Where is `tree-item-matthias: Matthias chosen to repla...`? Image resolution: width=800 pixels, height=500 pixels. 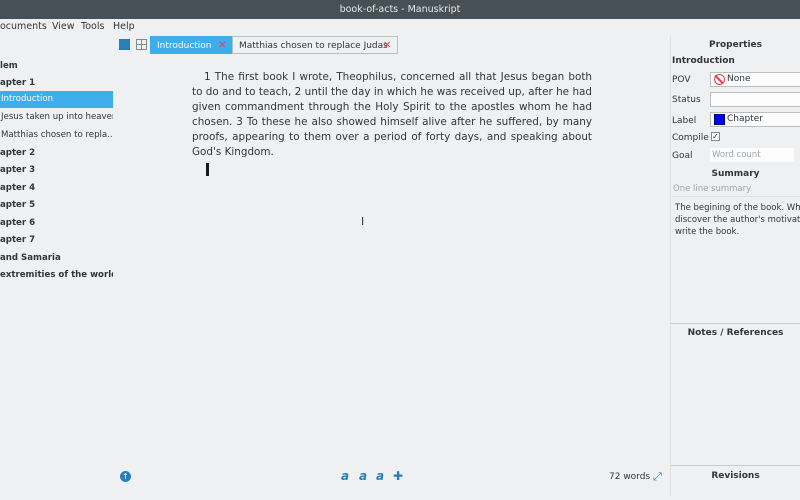
tree-item-matthias: Matthias chosen to repla... is located at coordinates (56, 135).